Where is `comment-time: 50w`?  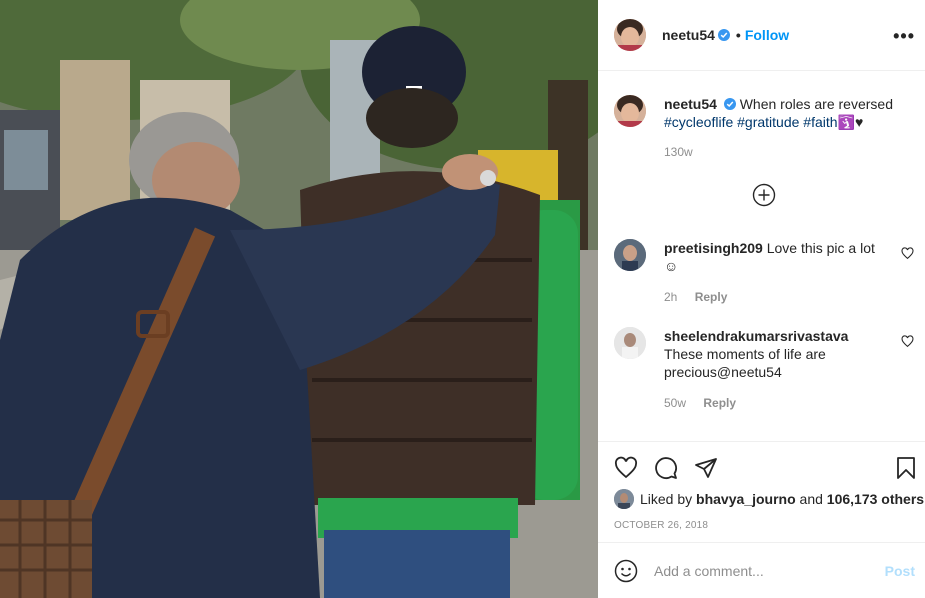
comment-time: 50w is located at coordinates (675, 403).